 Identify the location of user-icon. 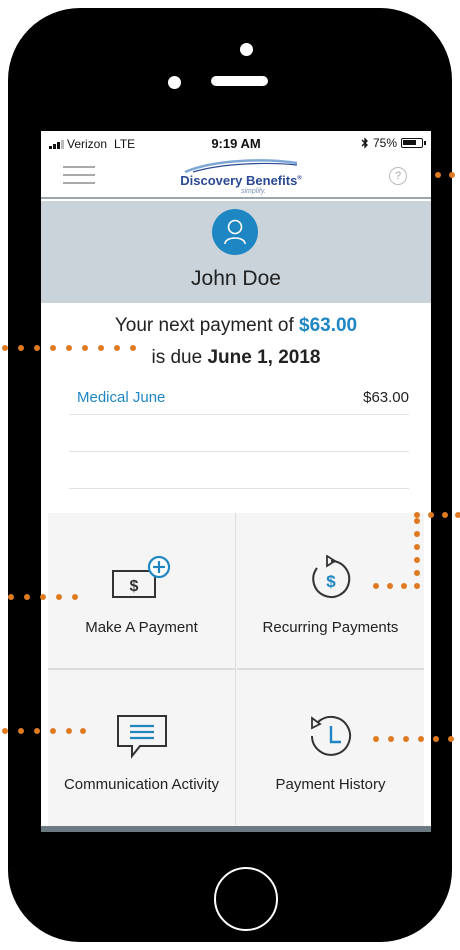
(235, 232).